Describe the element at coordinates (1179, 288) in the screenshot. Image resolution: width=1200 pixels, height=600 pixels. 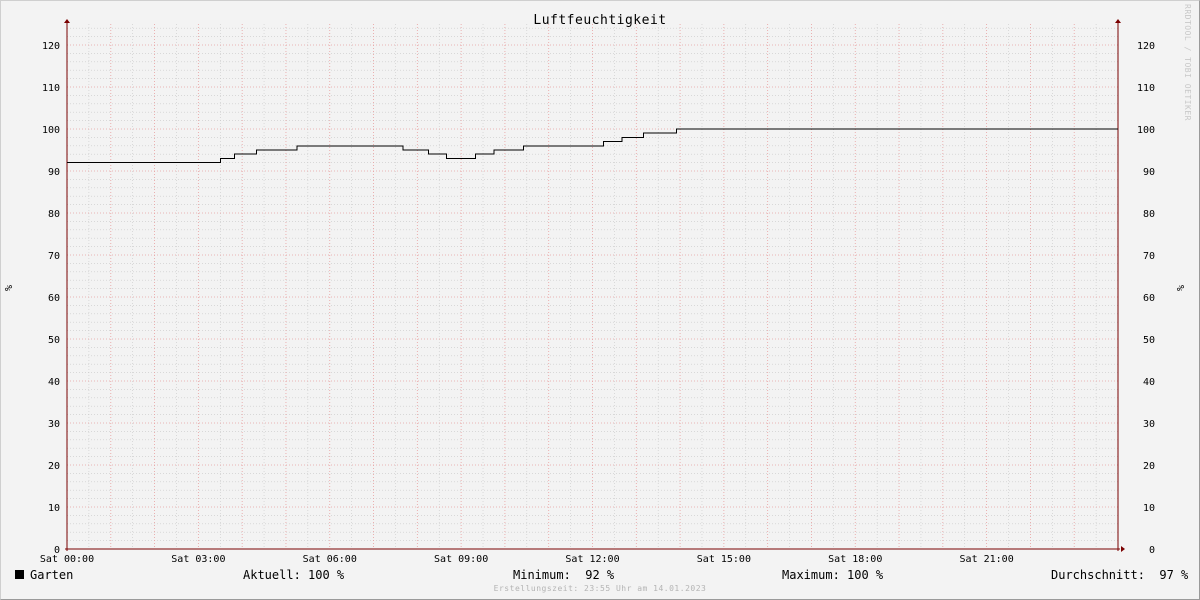
I see `y-axis-label-right: %` at that location.